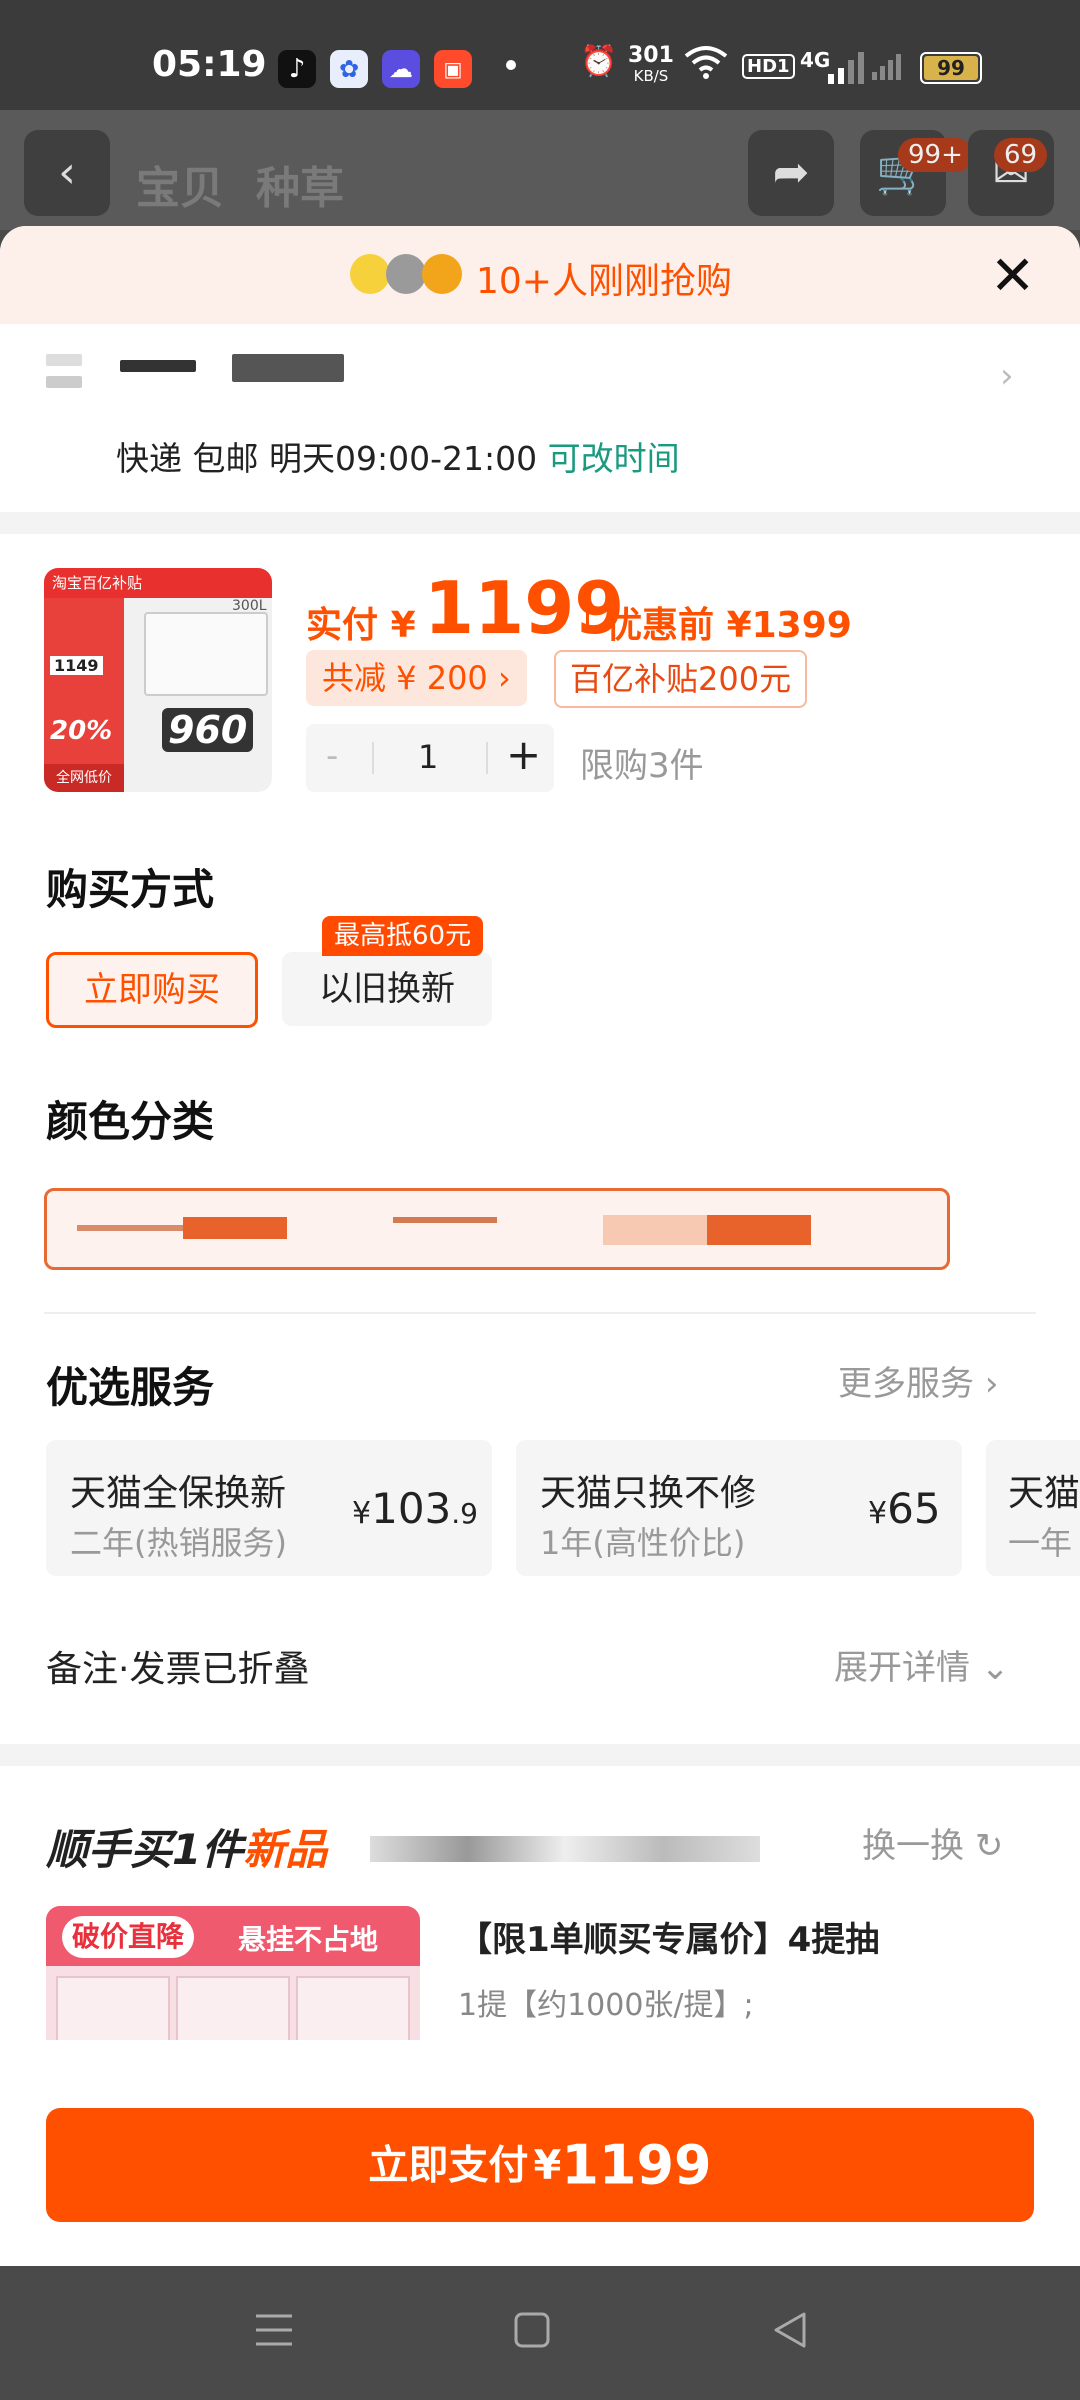 The image size is (1080, 2400). I want to click on notification-dot-icon, so click(511, 65).